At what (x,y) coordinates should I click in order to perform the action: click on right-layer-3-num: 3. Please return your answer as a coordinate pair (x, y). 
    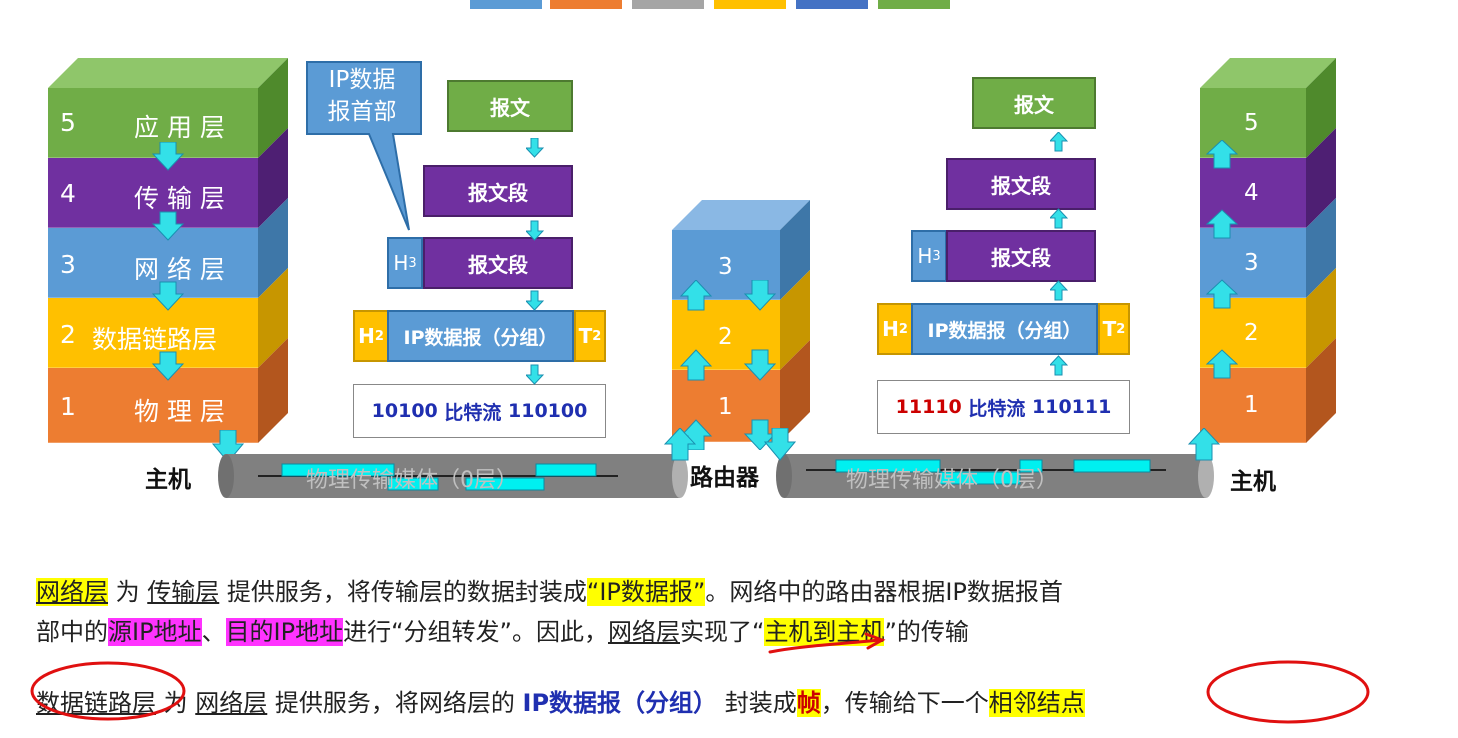
    Looking at the image, I should click on (1251, 263).